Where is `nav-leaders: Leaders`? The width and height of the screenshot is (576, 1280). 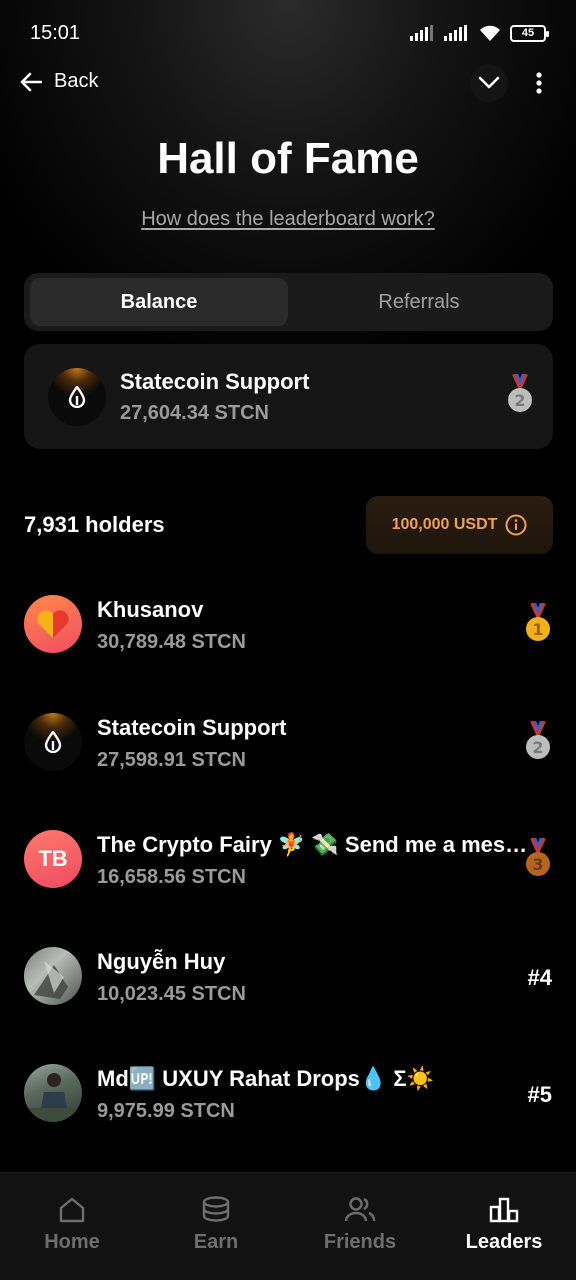
nav-leaders: Leaders is located at coordinates (504, 1226).